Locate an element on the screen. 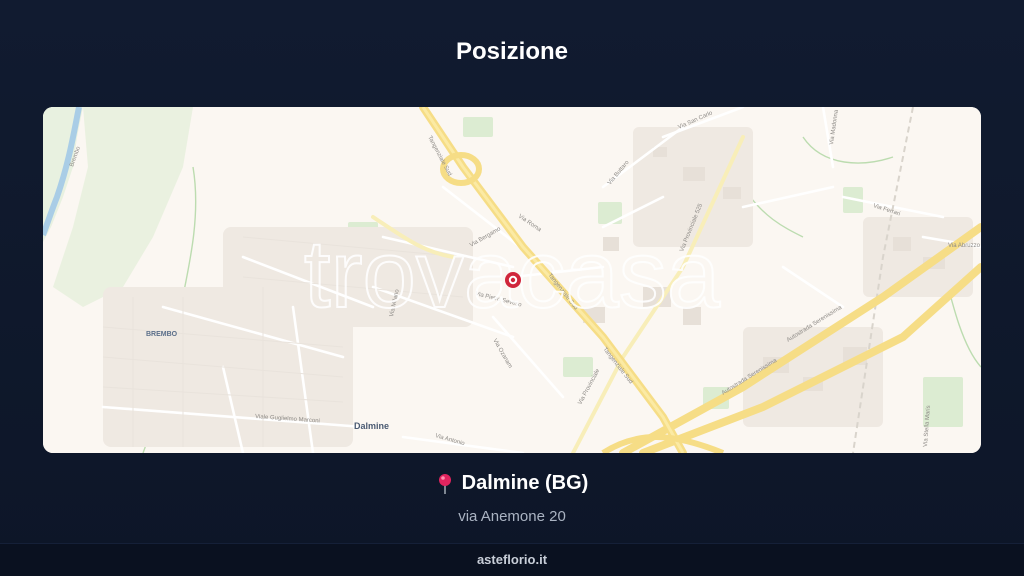 The width and height of the screenshot is (1024, 576). location-city: Dalmine (BG) is located at coordinates (525, 483).